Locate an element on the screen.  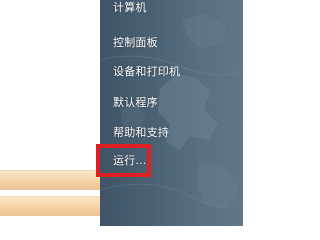
menu-item-computer: 计算机 is located at coordinates (130, 7).